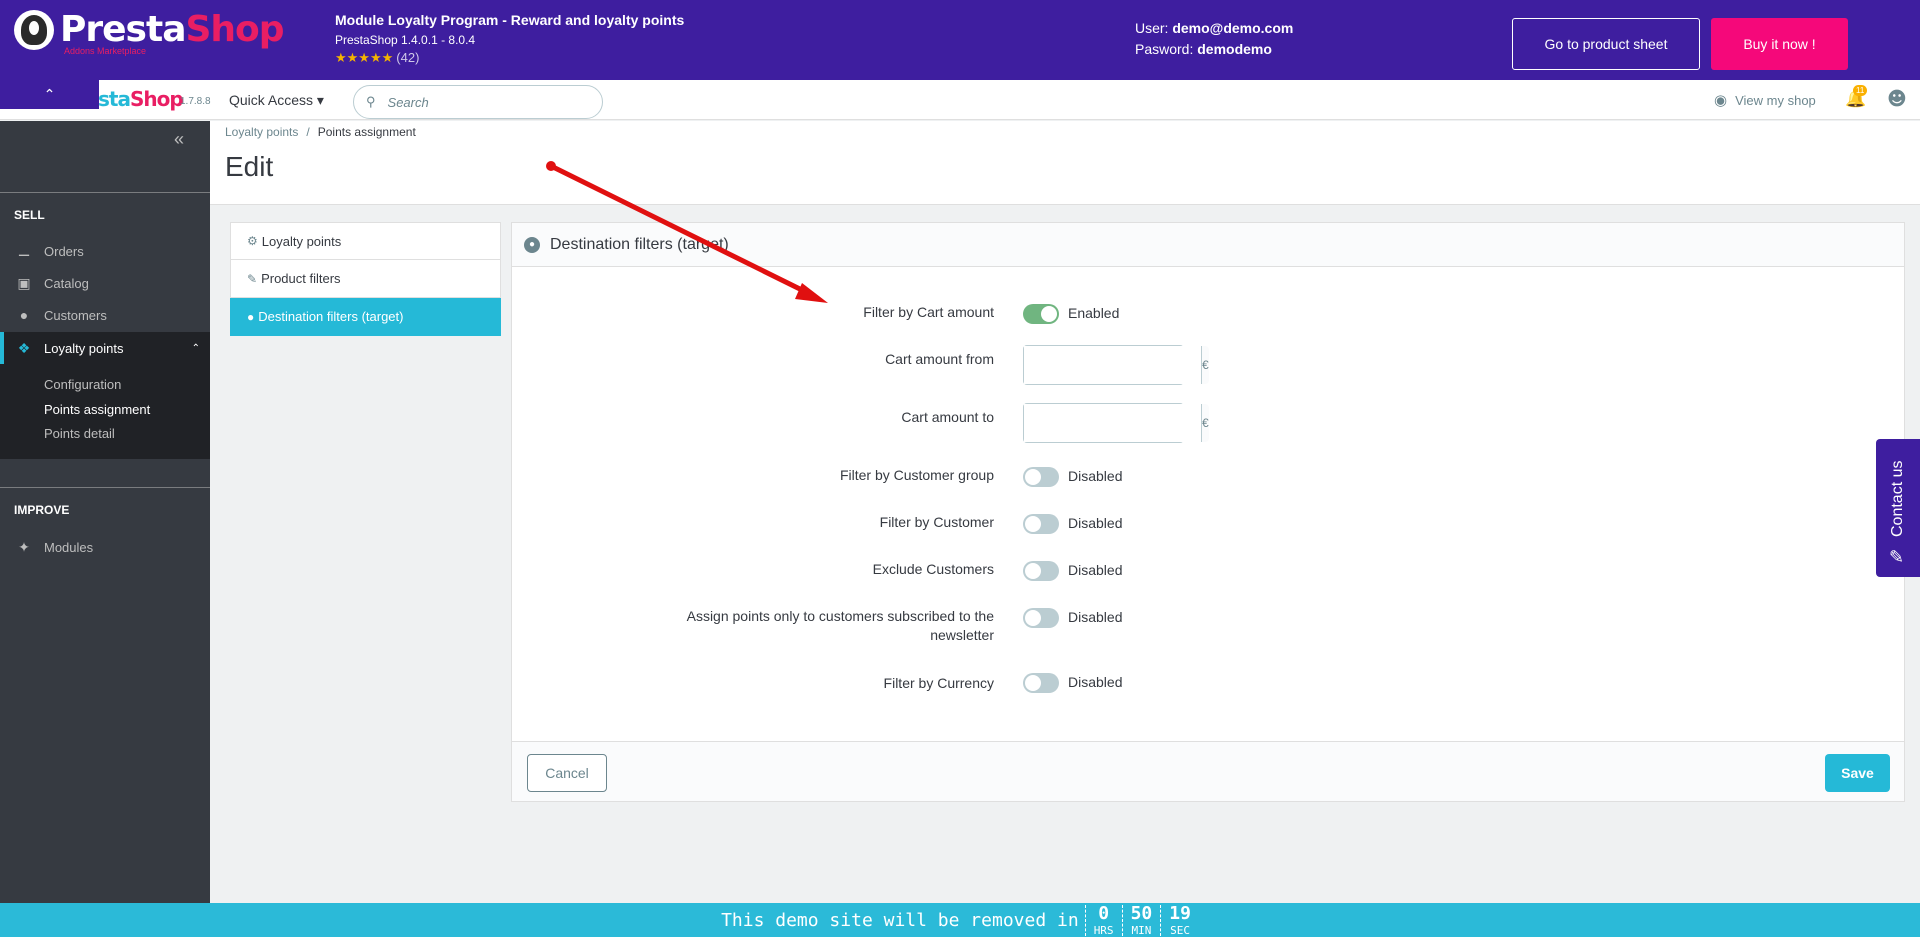 This screenshot has height=937, width=1920. Describe the element at coordinates (252, 241) in the screenshot. I see `cogs-icon: ⚙` at that location.